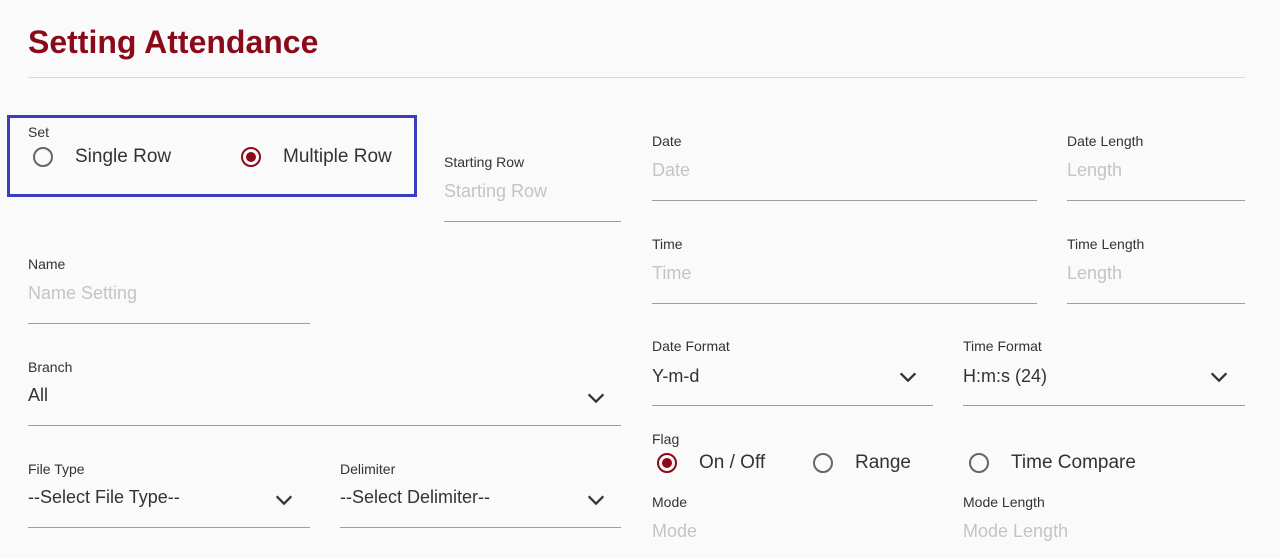 The height and width of the screenshot is (559, 1280). Describe the element at coordinates (1106, 244) in the screenshot. I see `time-length-label: Time Length` at that location.